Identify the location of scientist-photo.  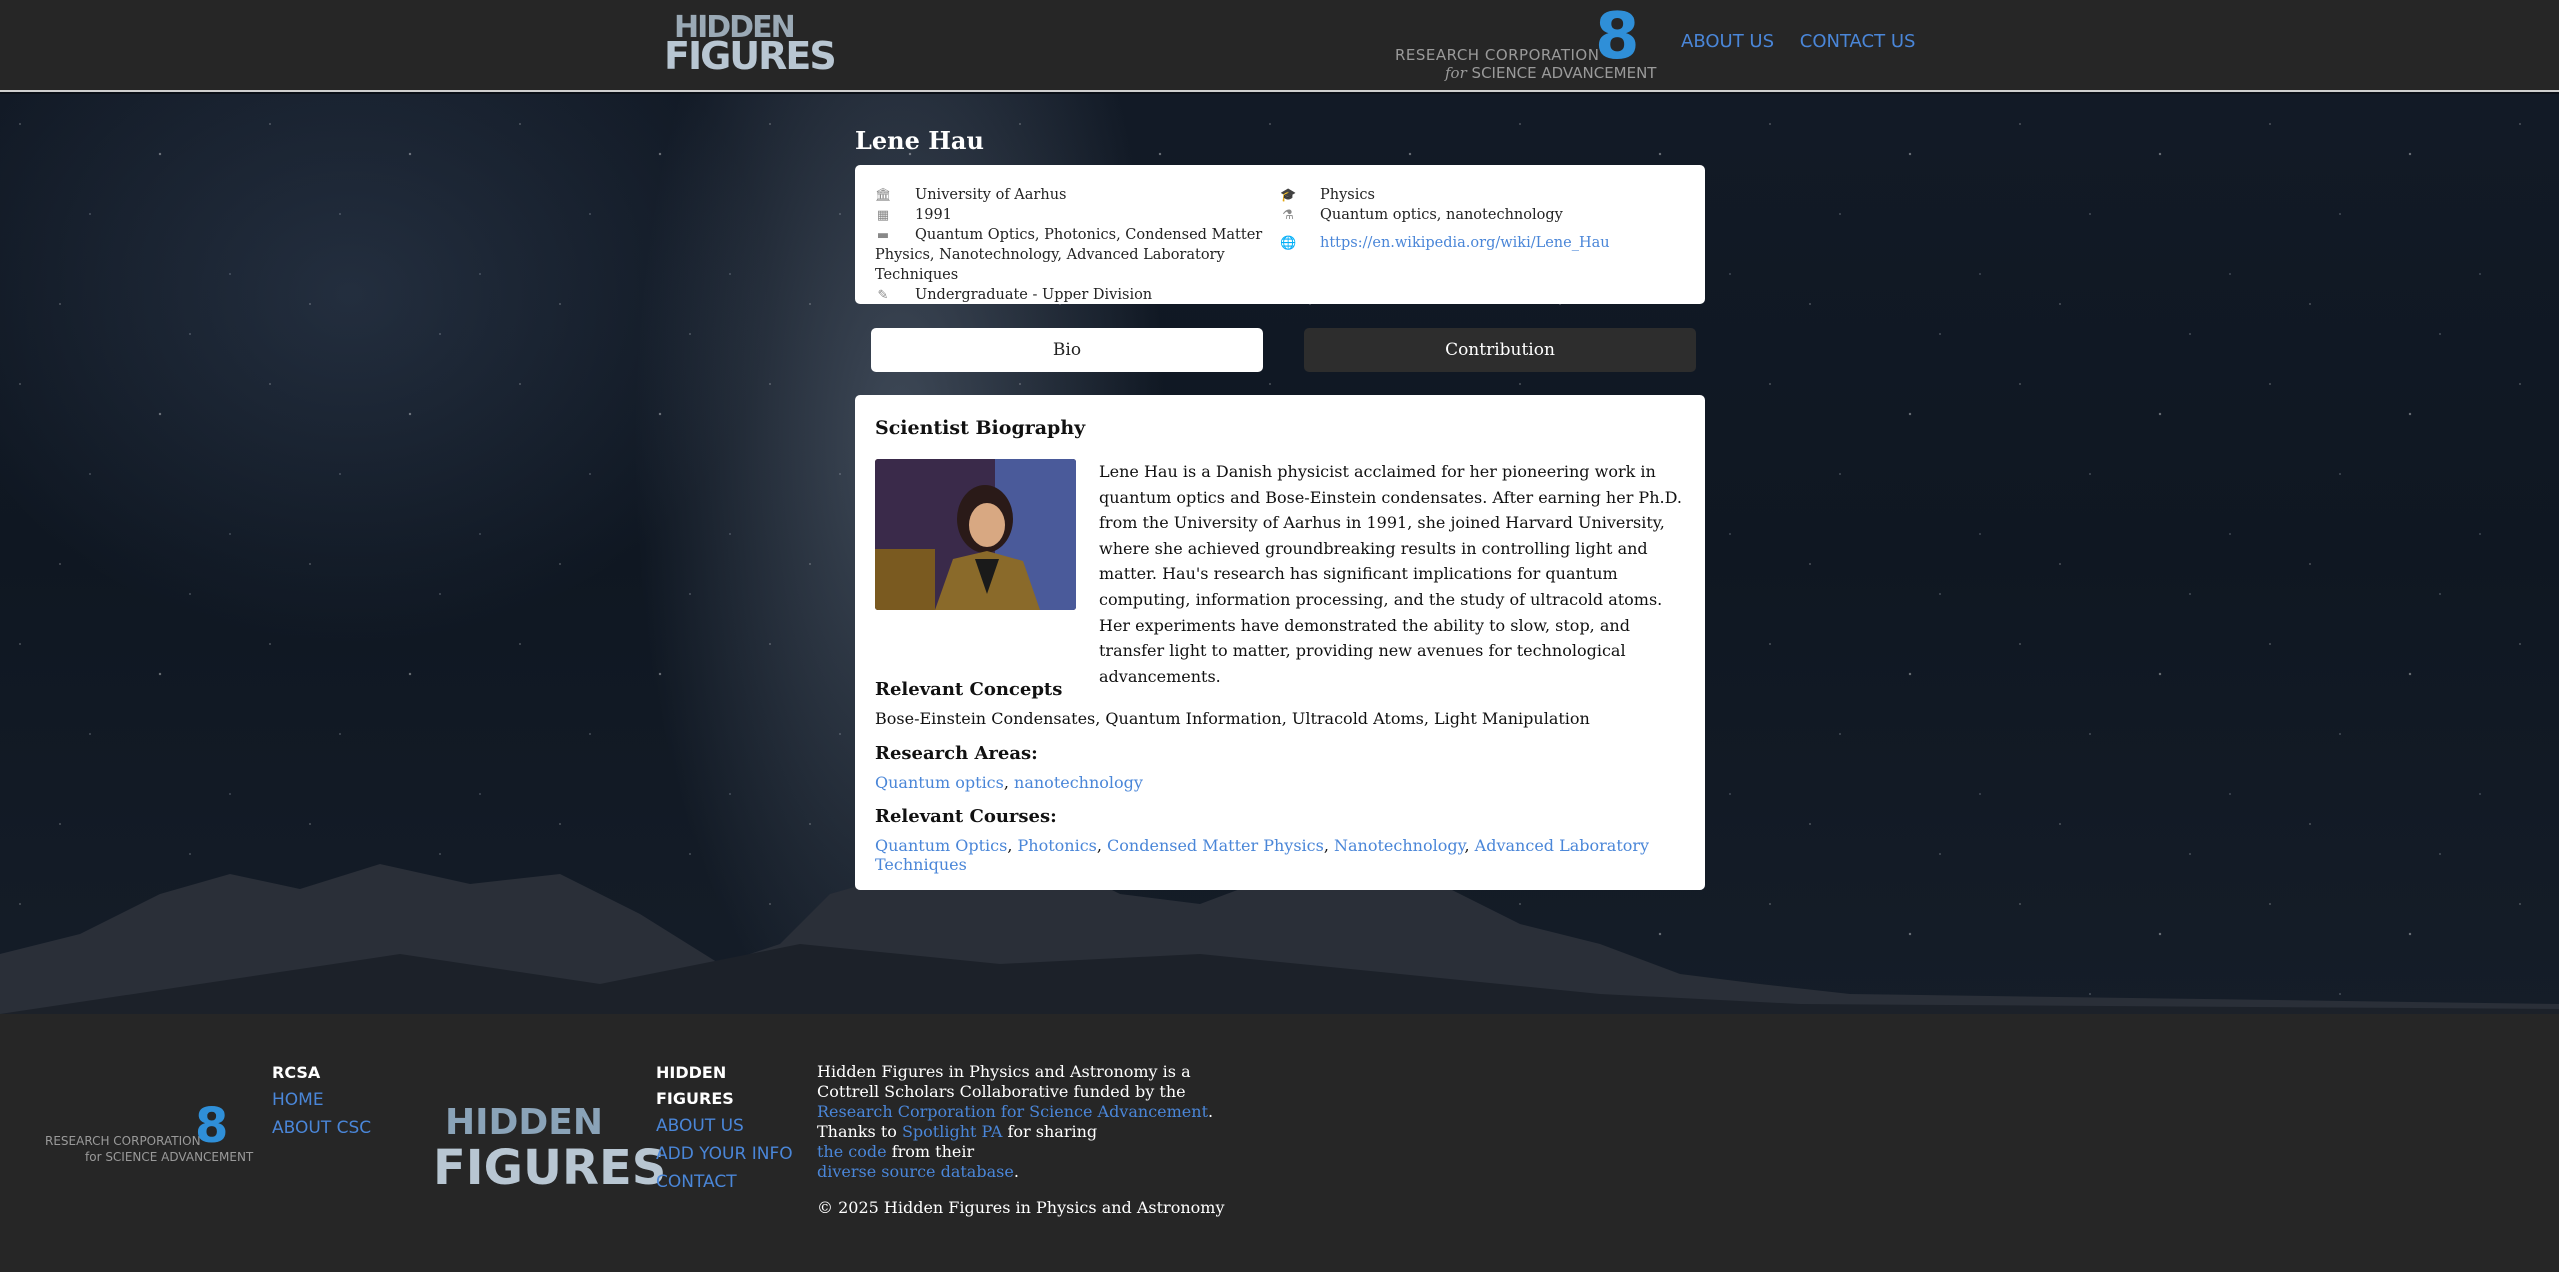
(975, 534).